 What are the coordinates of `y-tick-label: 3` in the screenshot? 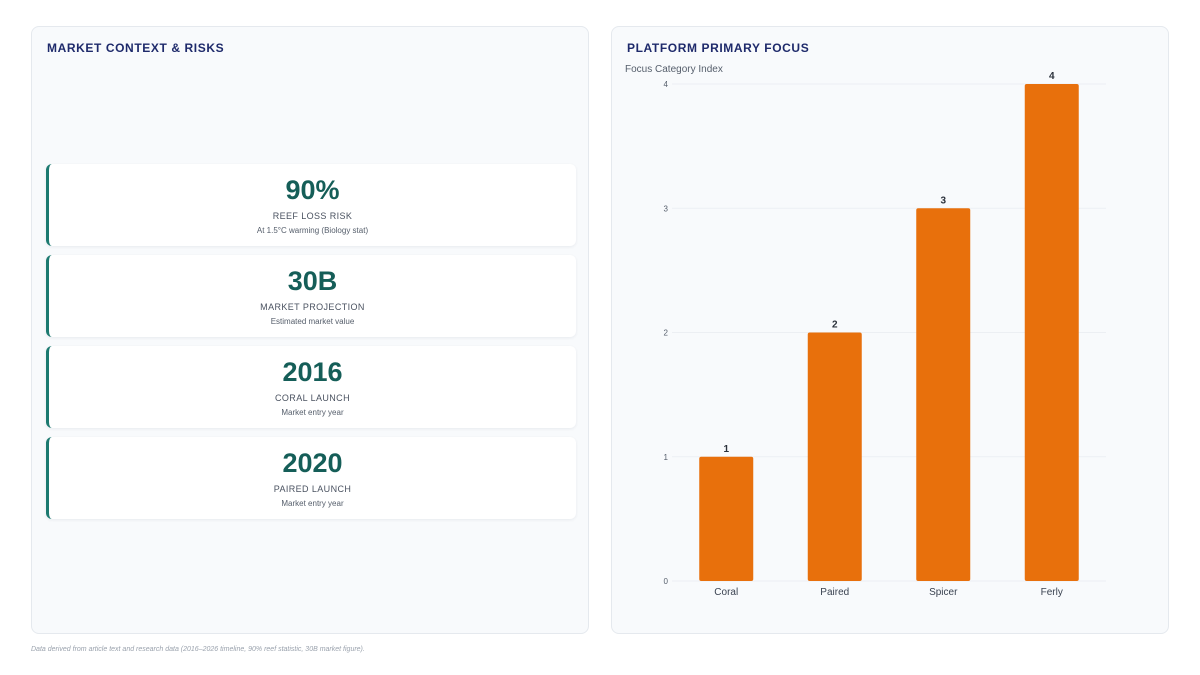 It's located at (666, 208).